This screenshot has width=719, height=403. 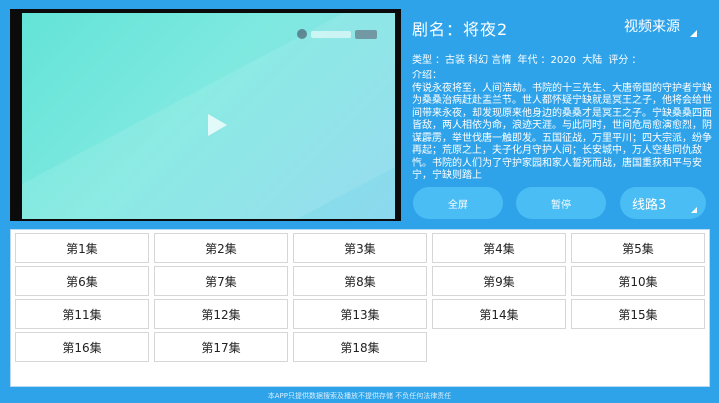 What do you see at coordinates (558, 60) in the screenshot?
I see `meta-year-value: ：2020` at bounding box center [558, 60].